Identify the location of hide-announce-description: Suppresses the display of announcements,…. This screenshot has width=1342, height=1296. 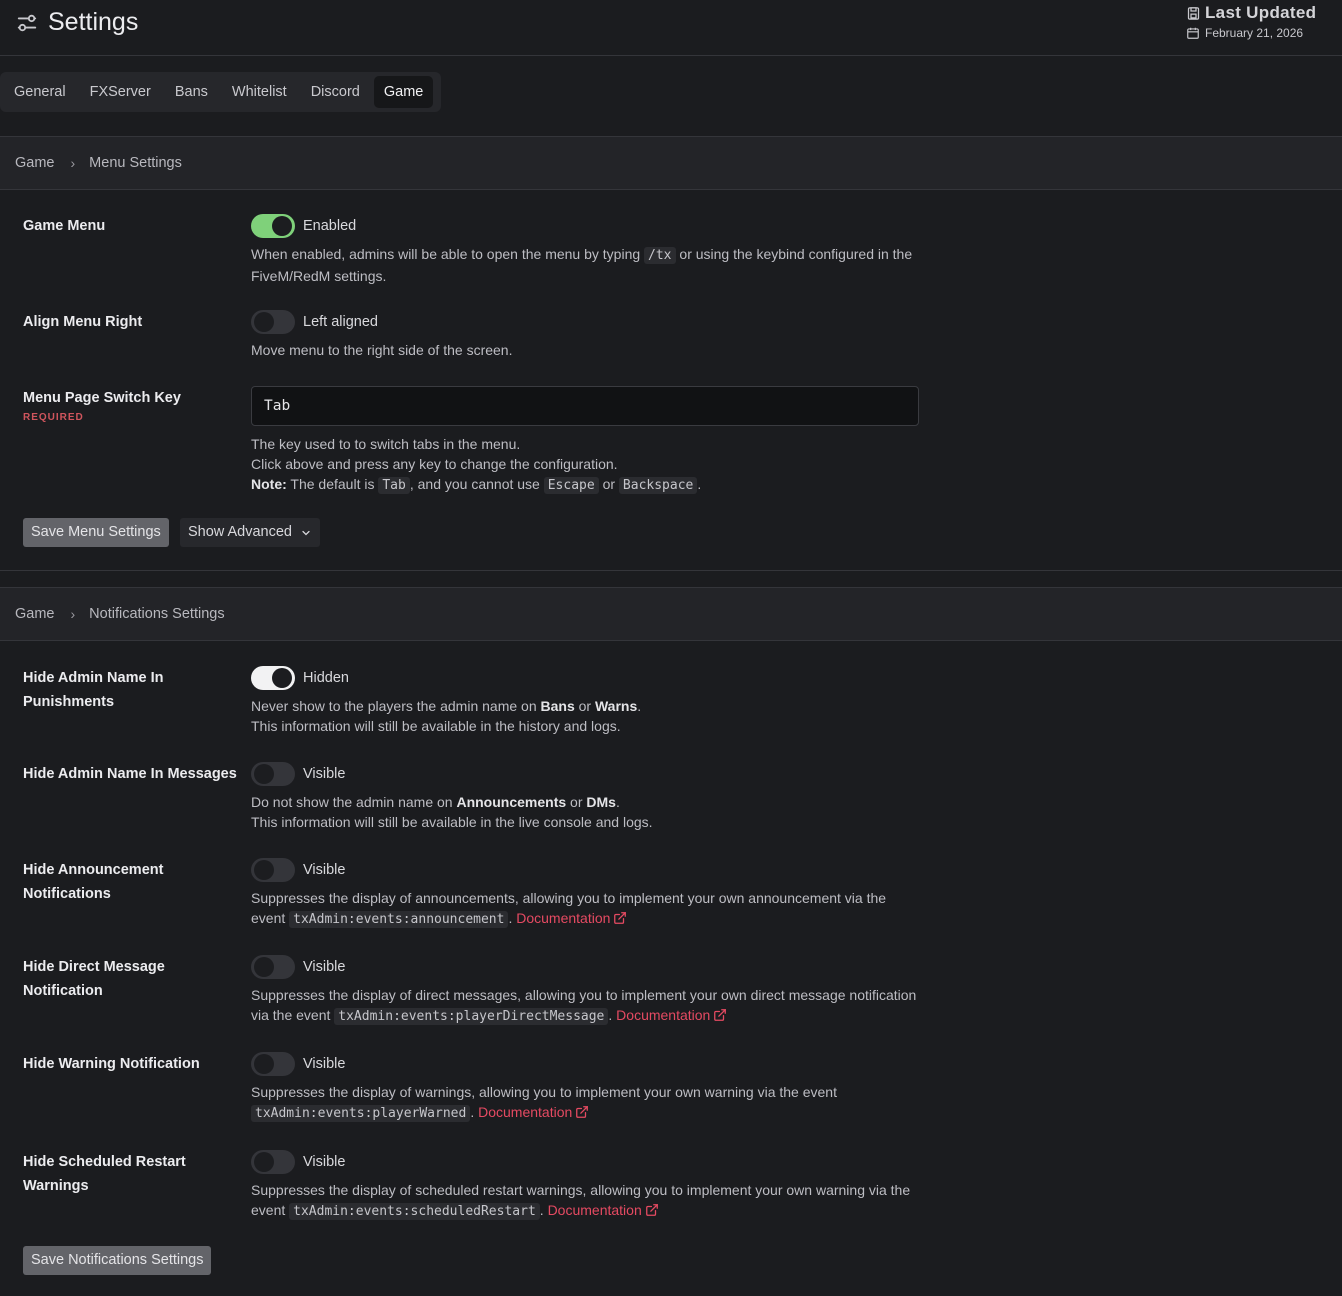
(569, 909).